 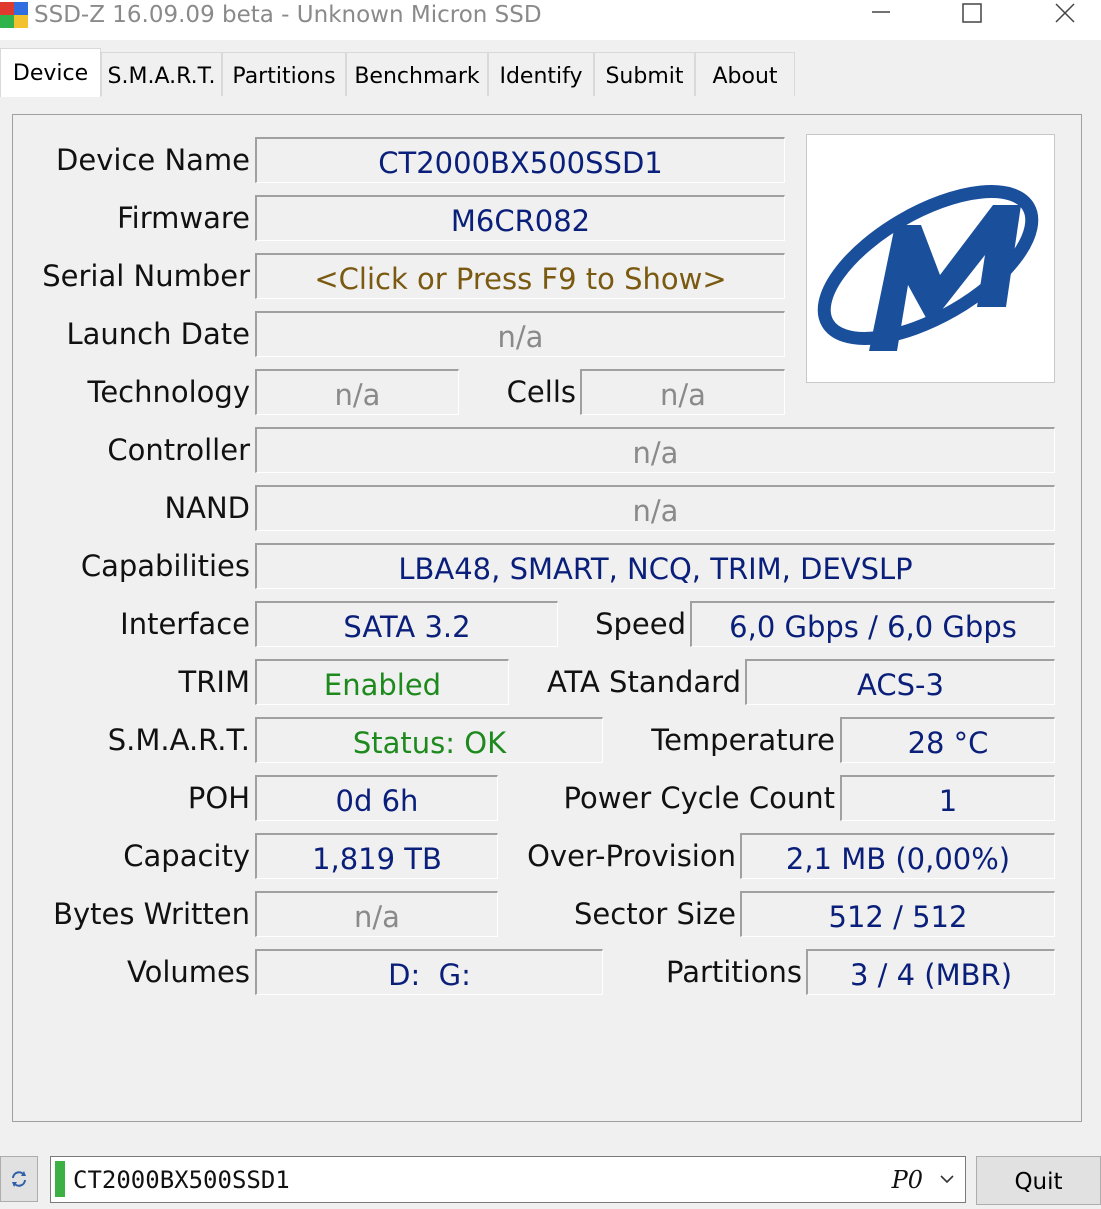 What do you see at coordinates (928, 268) in the screenshot?
I see `micron-logo-icon` at bounding box center [928, 268].